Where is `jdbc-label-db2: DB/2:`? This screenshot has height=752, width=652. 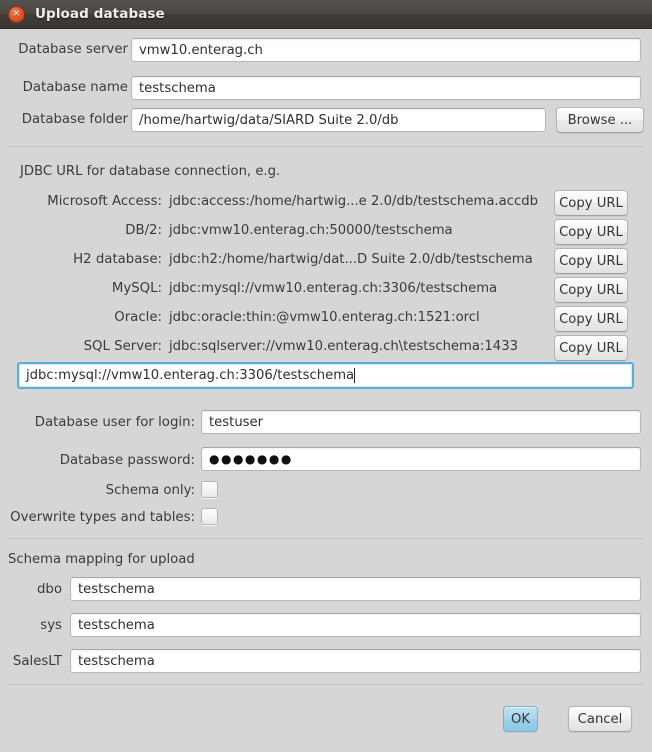
jdbc-label-db2: DB/2: is located at coordinates (143, 230).